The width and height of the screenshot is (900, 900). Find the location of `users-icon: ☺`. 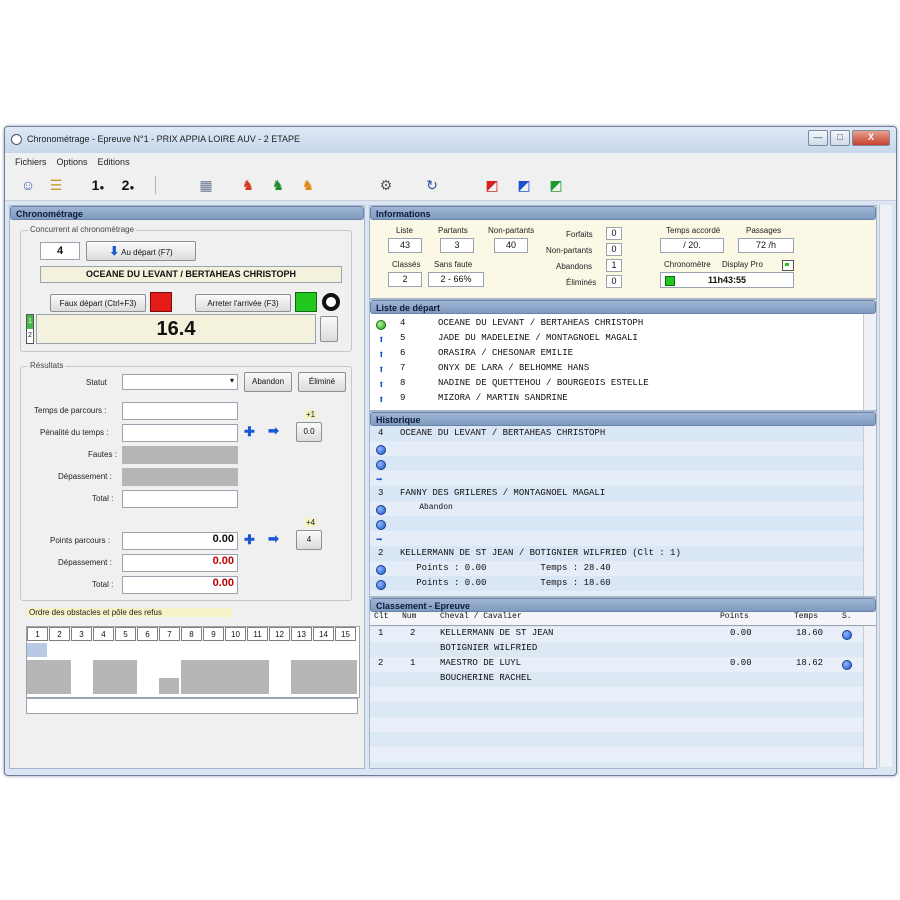

users-icon: ☺ is located at coordinates (28, 185).